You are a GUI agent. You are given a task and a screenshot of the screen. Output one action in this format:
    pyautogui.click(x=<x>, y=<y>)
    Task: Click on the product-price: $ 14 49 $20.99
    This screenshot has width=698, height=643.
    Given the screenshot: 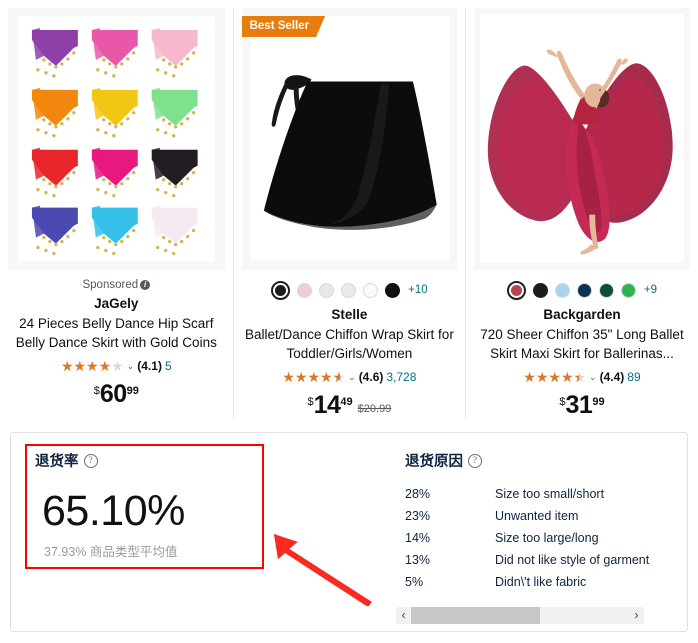 What is the action you would take?
    pyautogui.click(x=350, y=407)
    